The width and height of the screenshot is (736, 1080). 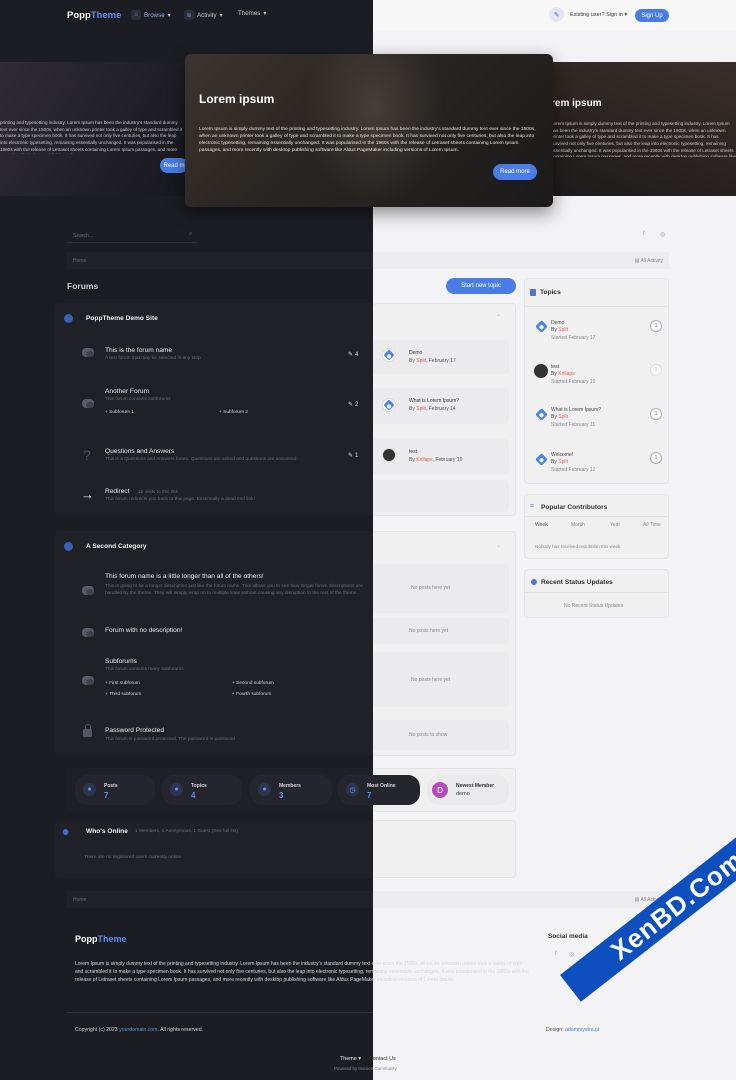 I want to click on forum-title: Password Protected, so click(x=134, y=730).